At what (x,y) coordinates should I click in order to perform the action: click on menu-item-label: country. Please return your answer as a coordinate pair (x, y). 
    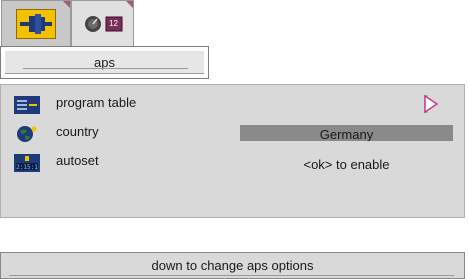
    Looking at the image, I should click on (77, 131).